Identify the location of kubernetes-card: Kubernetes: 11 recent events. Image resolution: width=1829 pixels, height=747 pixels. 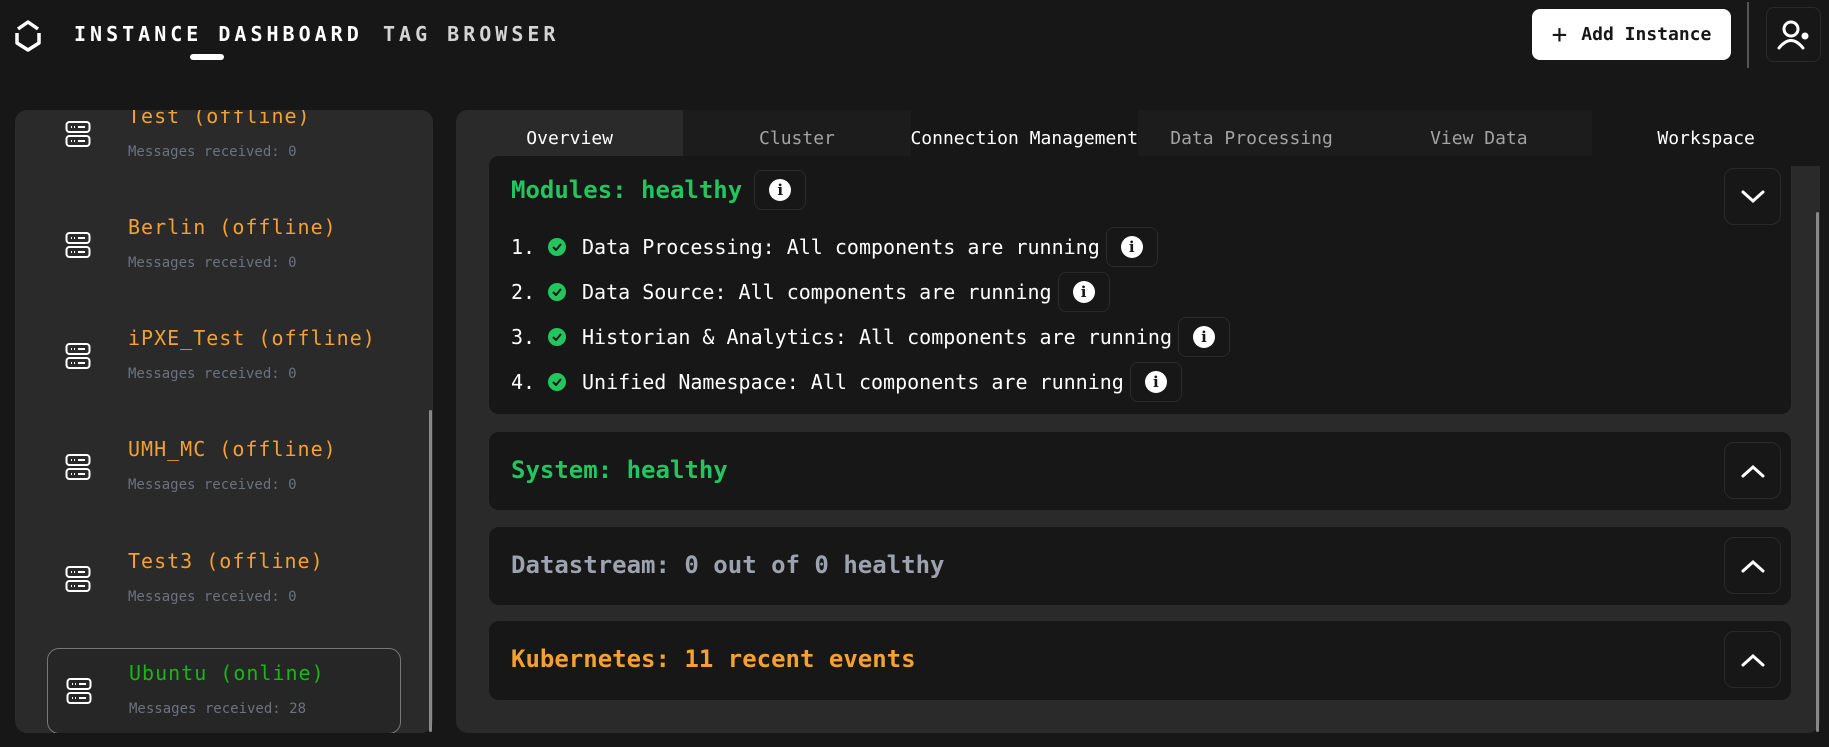
(1140, 660).